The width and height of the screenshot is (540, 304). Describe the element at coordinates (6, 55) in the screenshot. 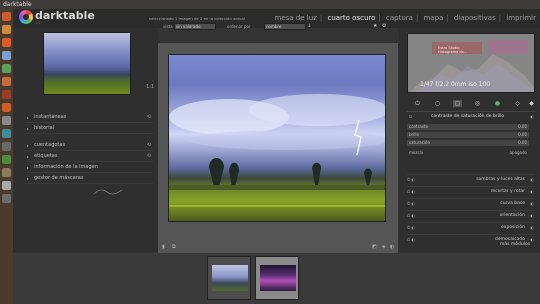

I see `writer-icon` at that location.